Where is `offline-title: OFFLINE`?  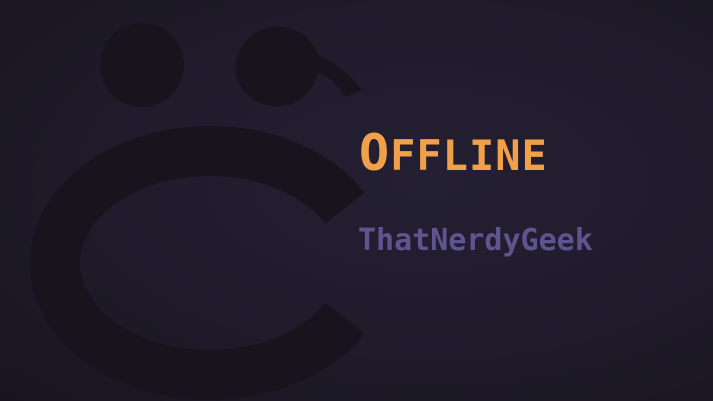 offline-title: OFFLINE is located at coordinates (453, 153).